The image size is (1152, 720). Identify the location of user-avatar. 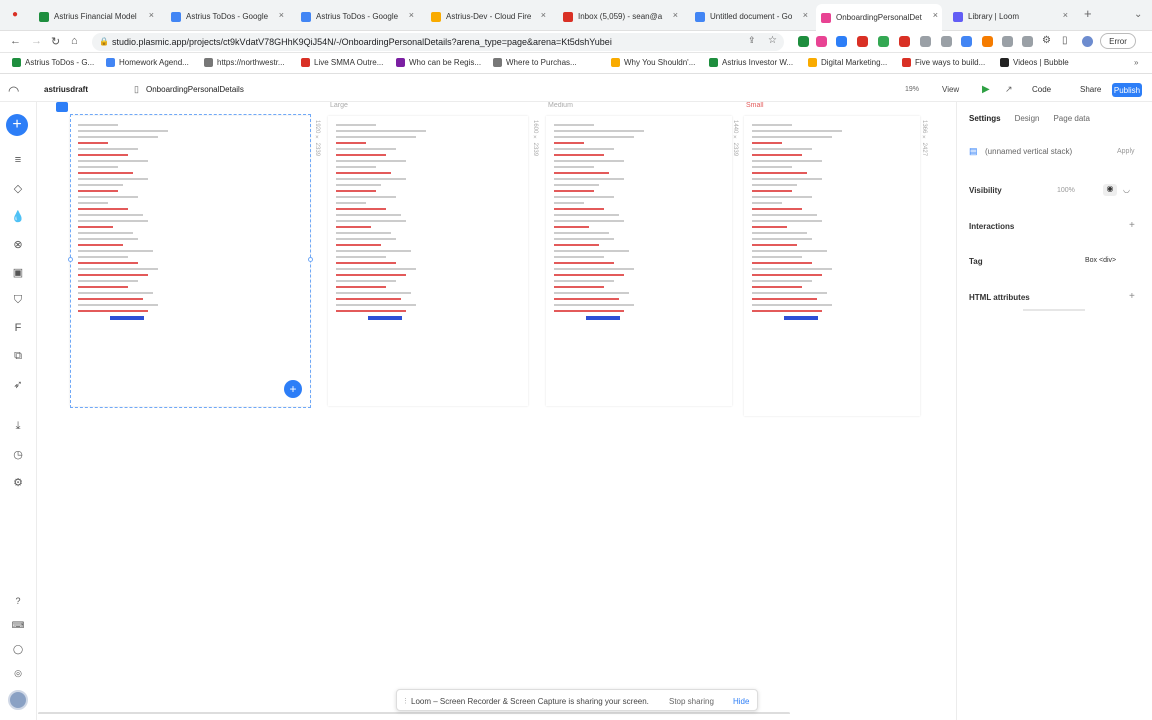
(18, 700).